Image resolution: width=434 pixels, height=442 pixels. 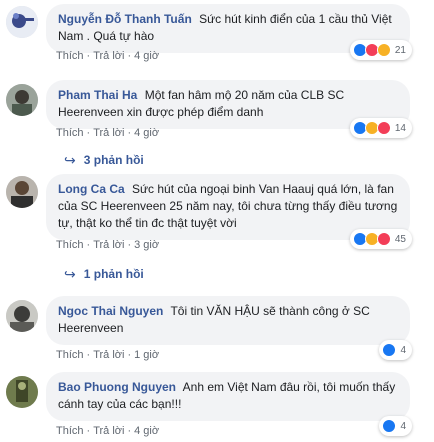 I want to click on reaction-count: 14, so click(x=400, y=128).